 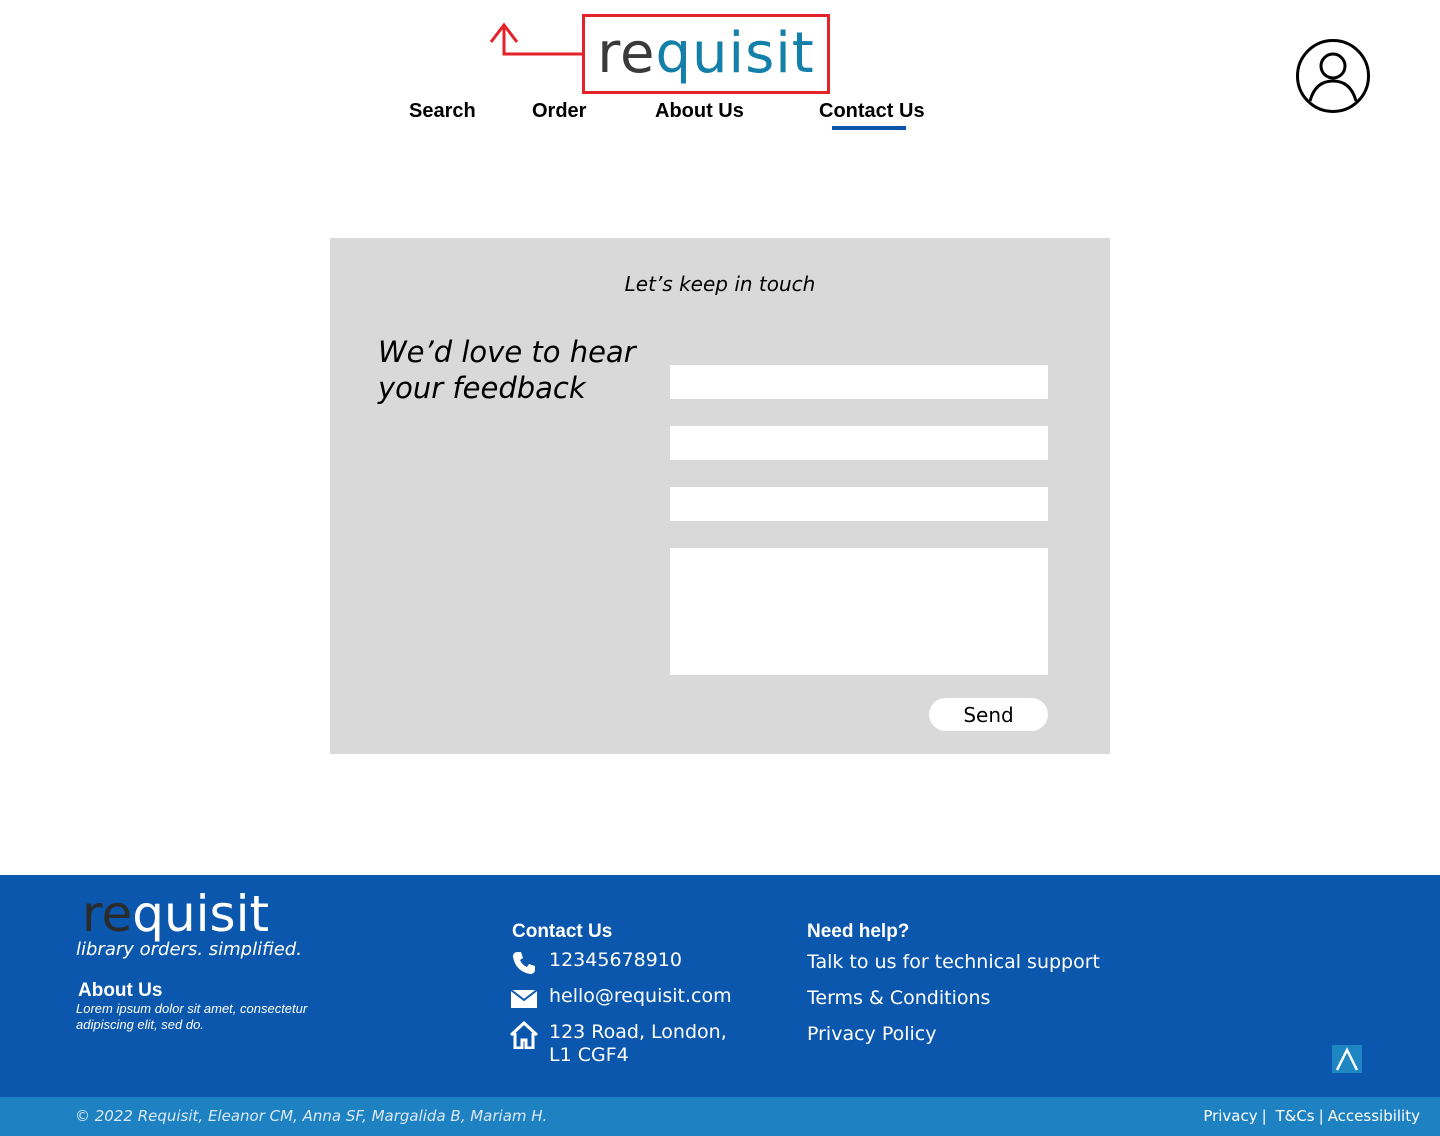 What do you see at coordinates (615, 960) in the screenshot?
I see `footer-phone-text: 12345678910` at bounding box center [615, 960].